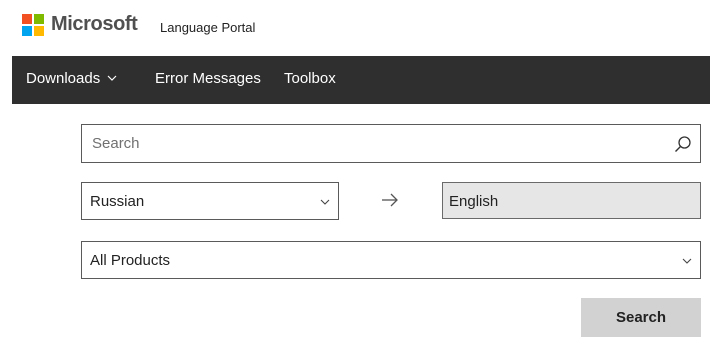  What do you see at coordinates (391, 260) in the screenshot?
I see `product-select: All Products` at bounding box center [391, 260].